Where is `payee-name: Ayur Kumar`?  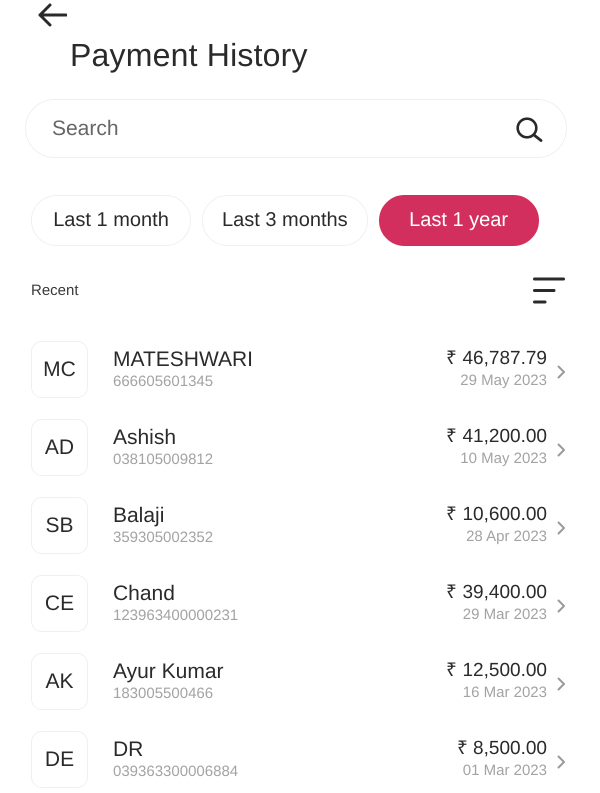 payee-name: Ayur Kumar is located at coordinates (168, 671).